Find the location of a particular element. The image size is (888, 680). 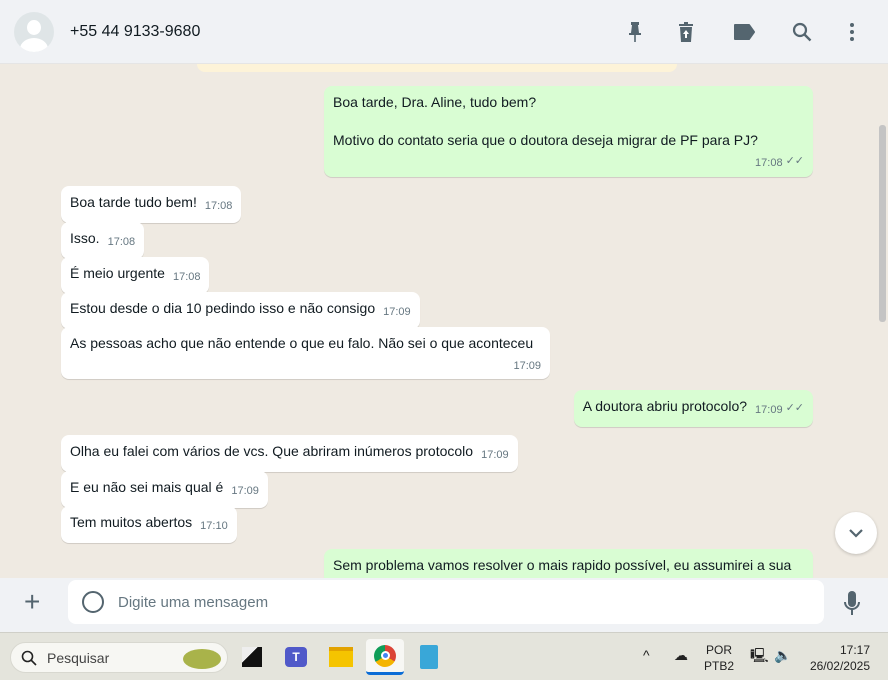

language-indicator: POR PTB2 is located at coordinates (719, 658).